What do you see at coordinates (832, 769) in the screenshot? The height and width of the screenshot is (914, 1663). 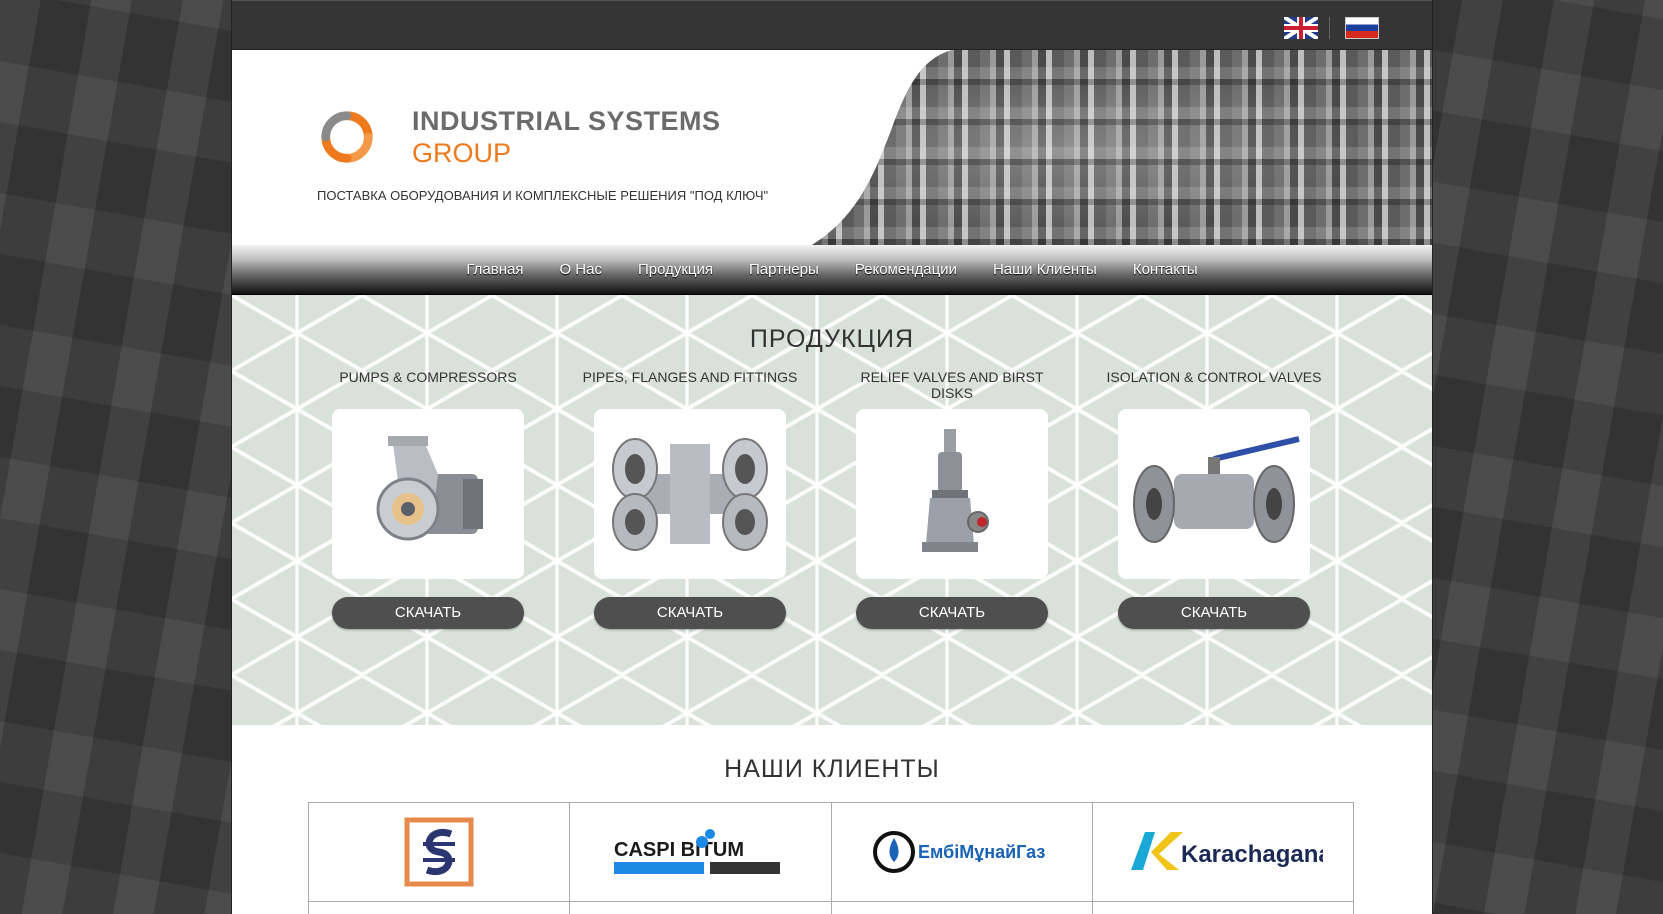 I see `clients-heading: НАШИ КЛИЕНТЫ` at bounding box center [832, 769].